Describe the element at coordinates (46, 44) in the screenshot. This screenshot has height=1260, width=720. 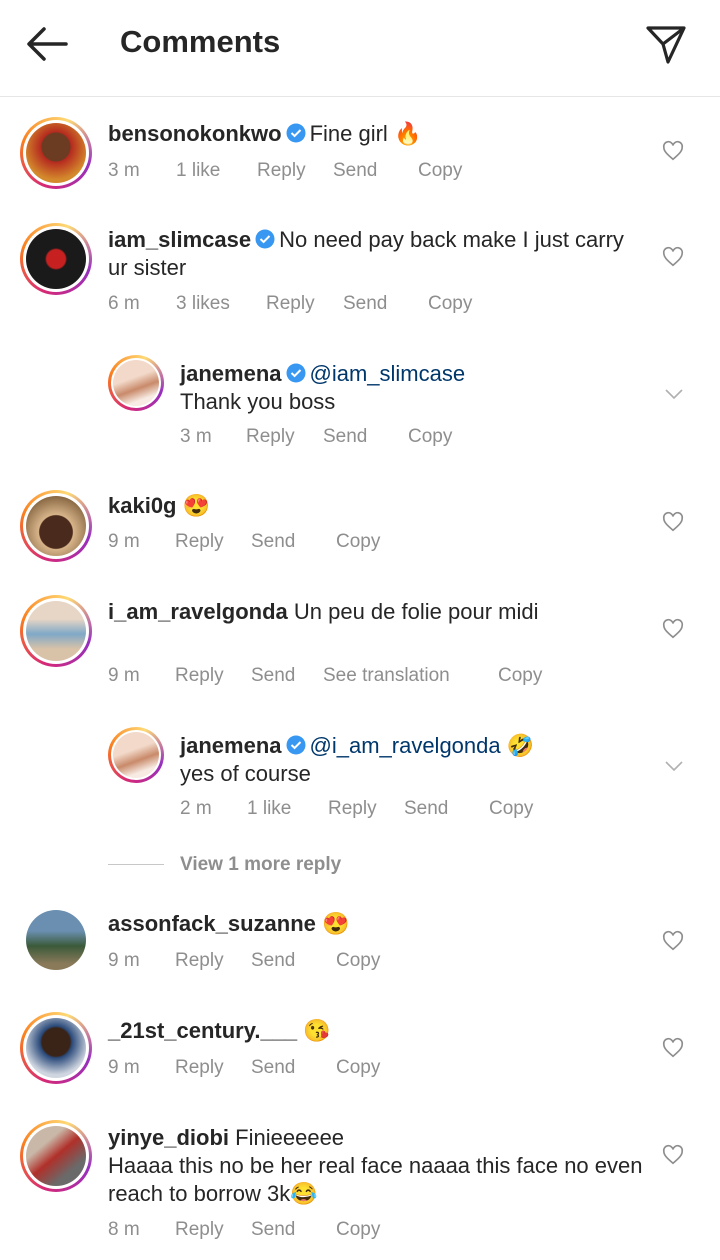
I see `arrow-left-icon` at that location.